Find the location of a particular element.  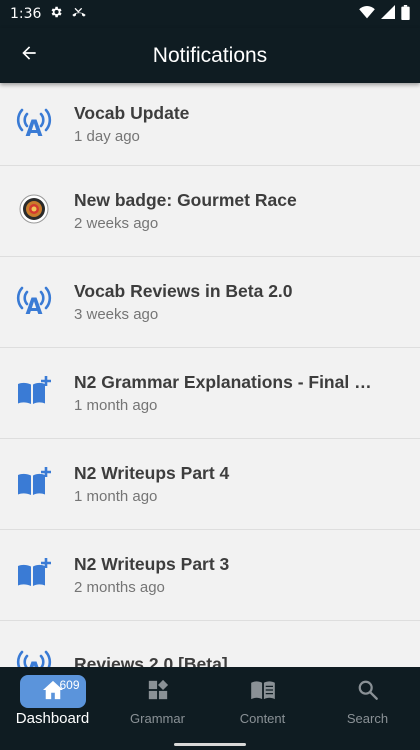

search-icon is located at coordinates (368, 691).